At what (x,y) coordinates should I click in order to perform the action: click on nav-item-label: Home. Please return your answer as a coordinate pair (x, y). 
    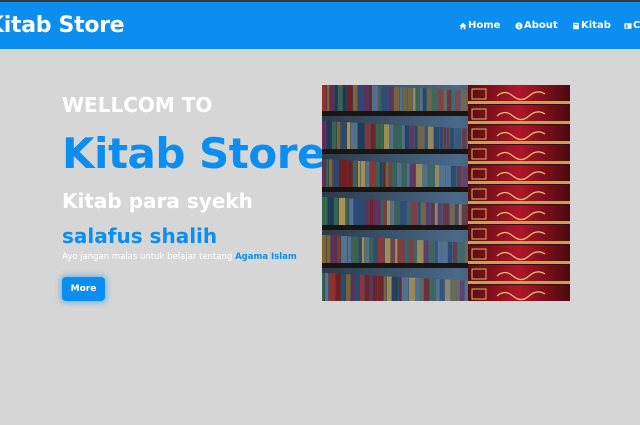
    Looking at the image, I should click on (484, 25).